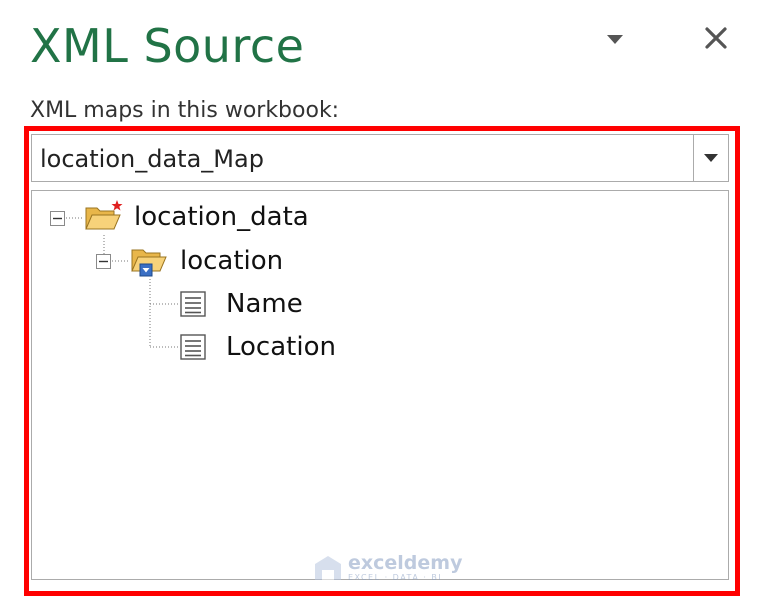 Image resolution: width=768 pixels, height=600 pixels. Describe the element at coordinates (328, 568) in the screenshot. I see `exceldemy-logo-icon` at that location.